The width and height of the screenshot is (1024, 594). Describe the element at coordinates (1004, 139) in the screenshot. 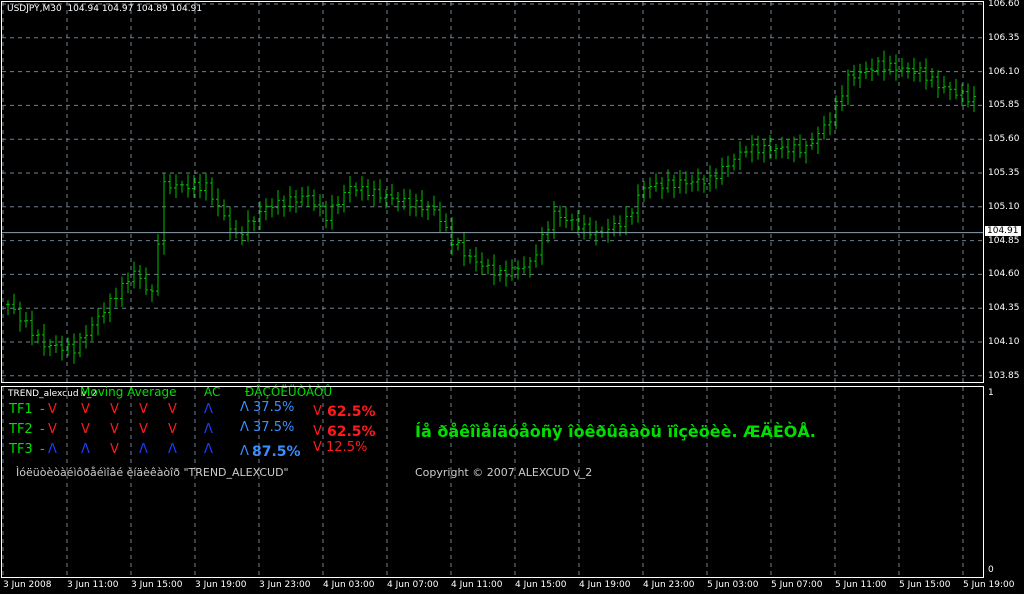

I see `price-axis-label: 105.60` at that location.